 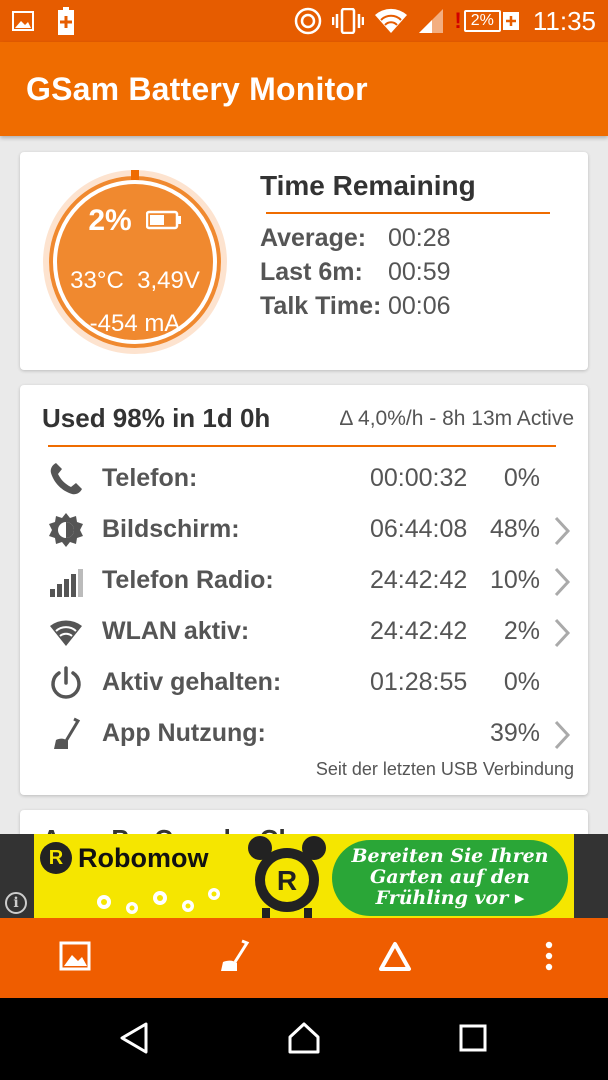 I want to click on home-button, so click(x=304, y=1040).